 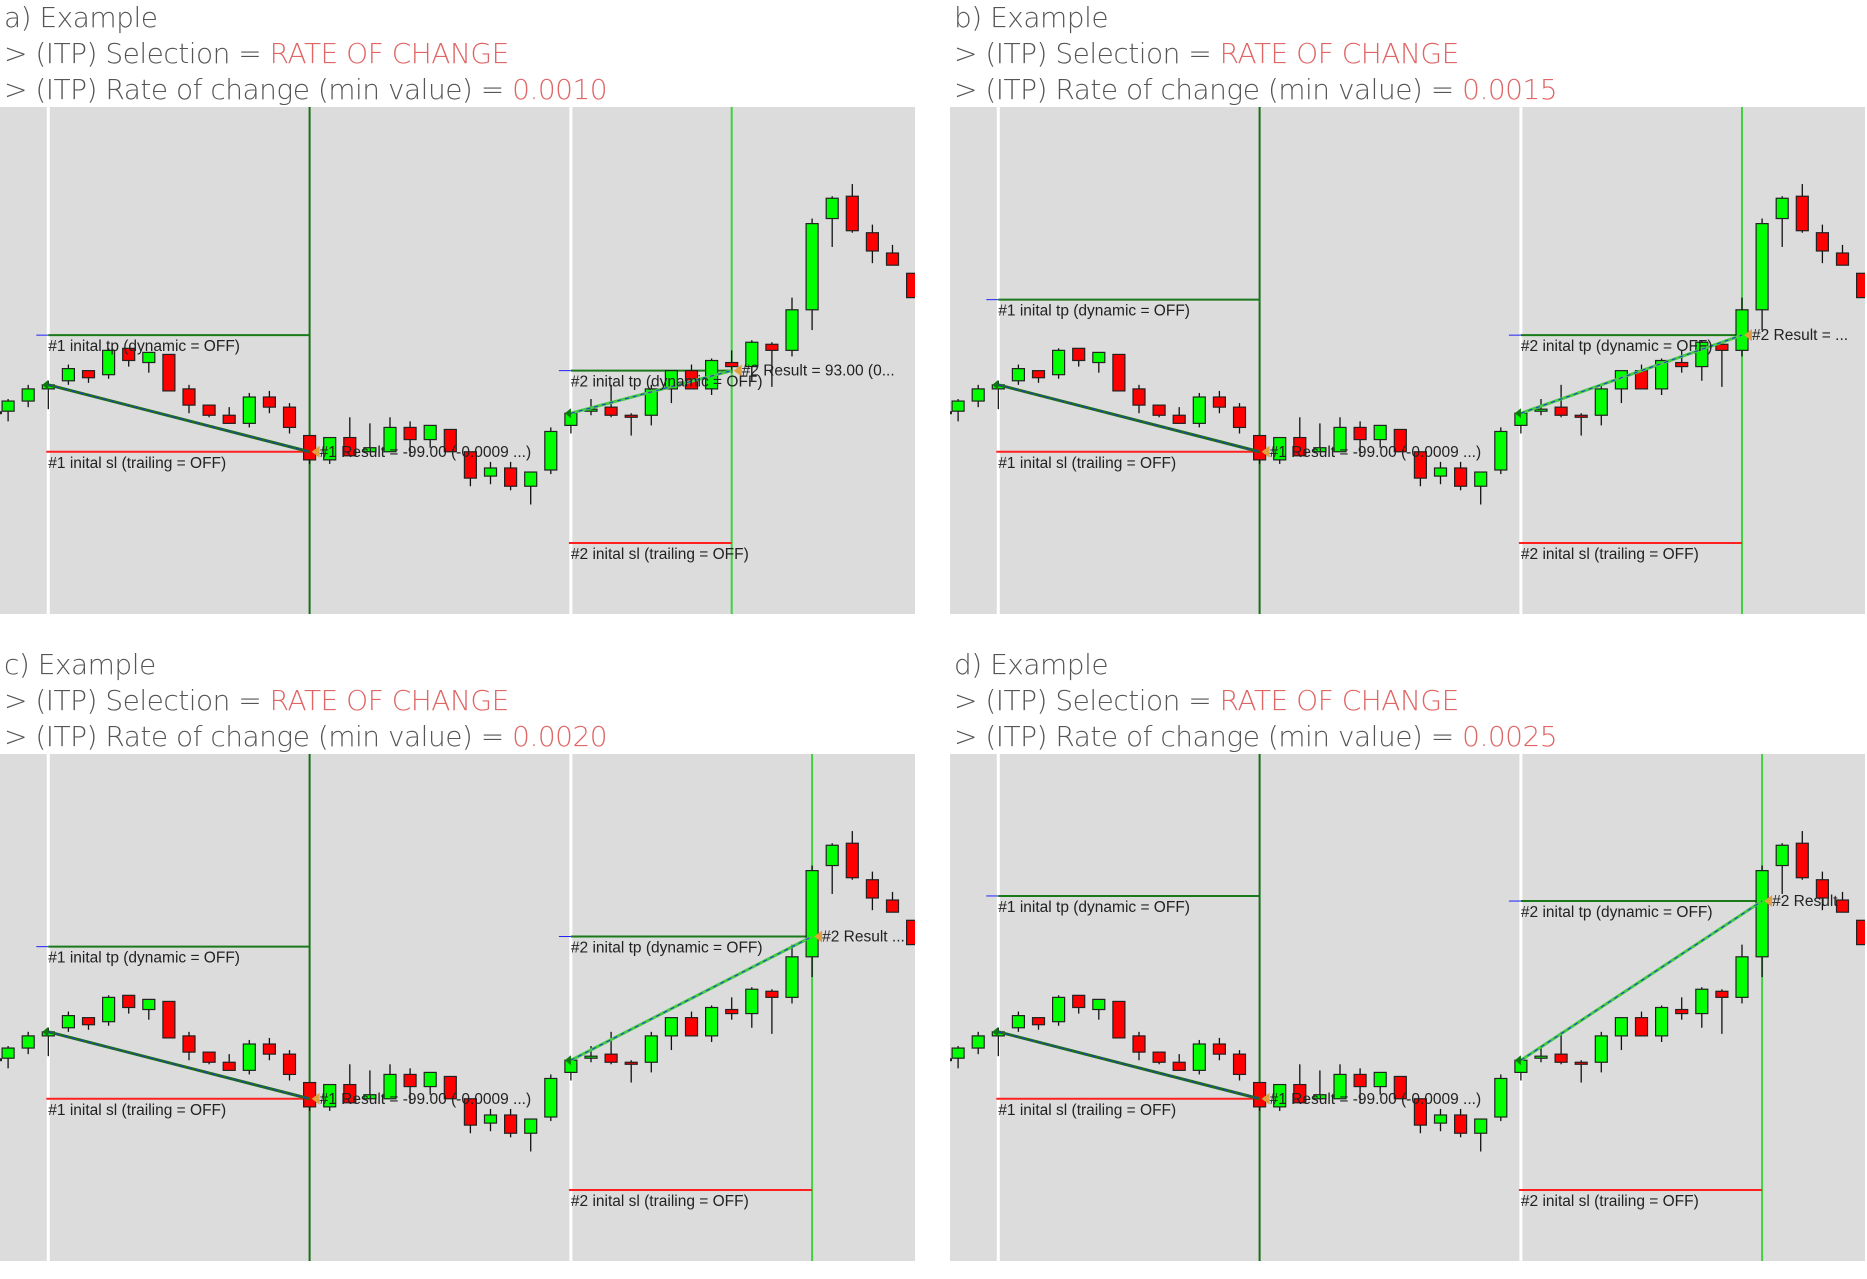 I want to click on selection-value: RATE OF CHANGE, so click(x=1339, y=700).